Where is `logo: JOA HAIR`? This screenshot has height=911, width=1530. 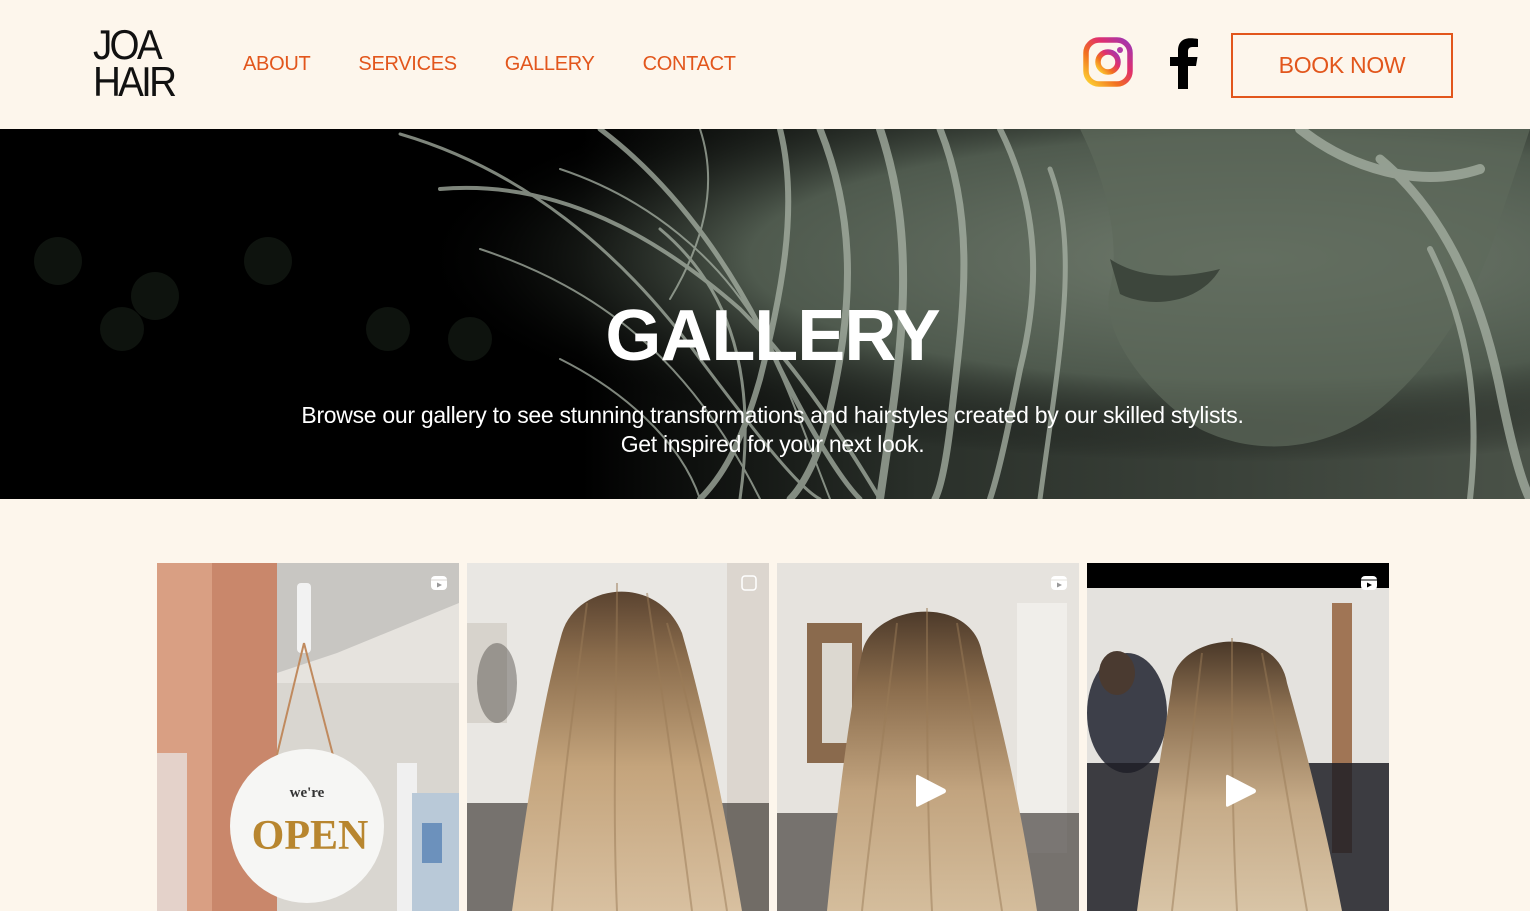
logo: JOA HAIR is located at coordinates (135, 64).